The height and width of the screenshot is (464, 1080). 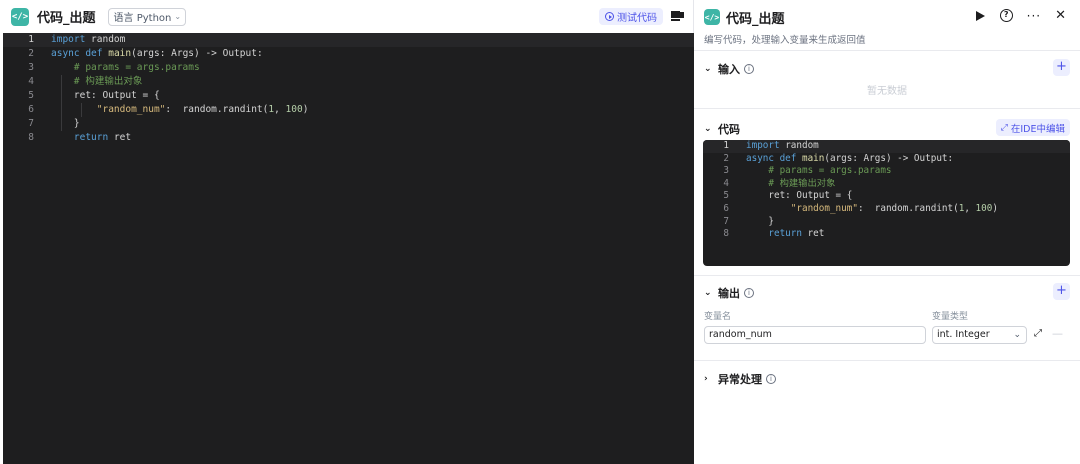 What do you see at coordinates (755, 19) in the screenshot?
I see `panel-title: 代码_出题` at bounding box center [755, 19].